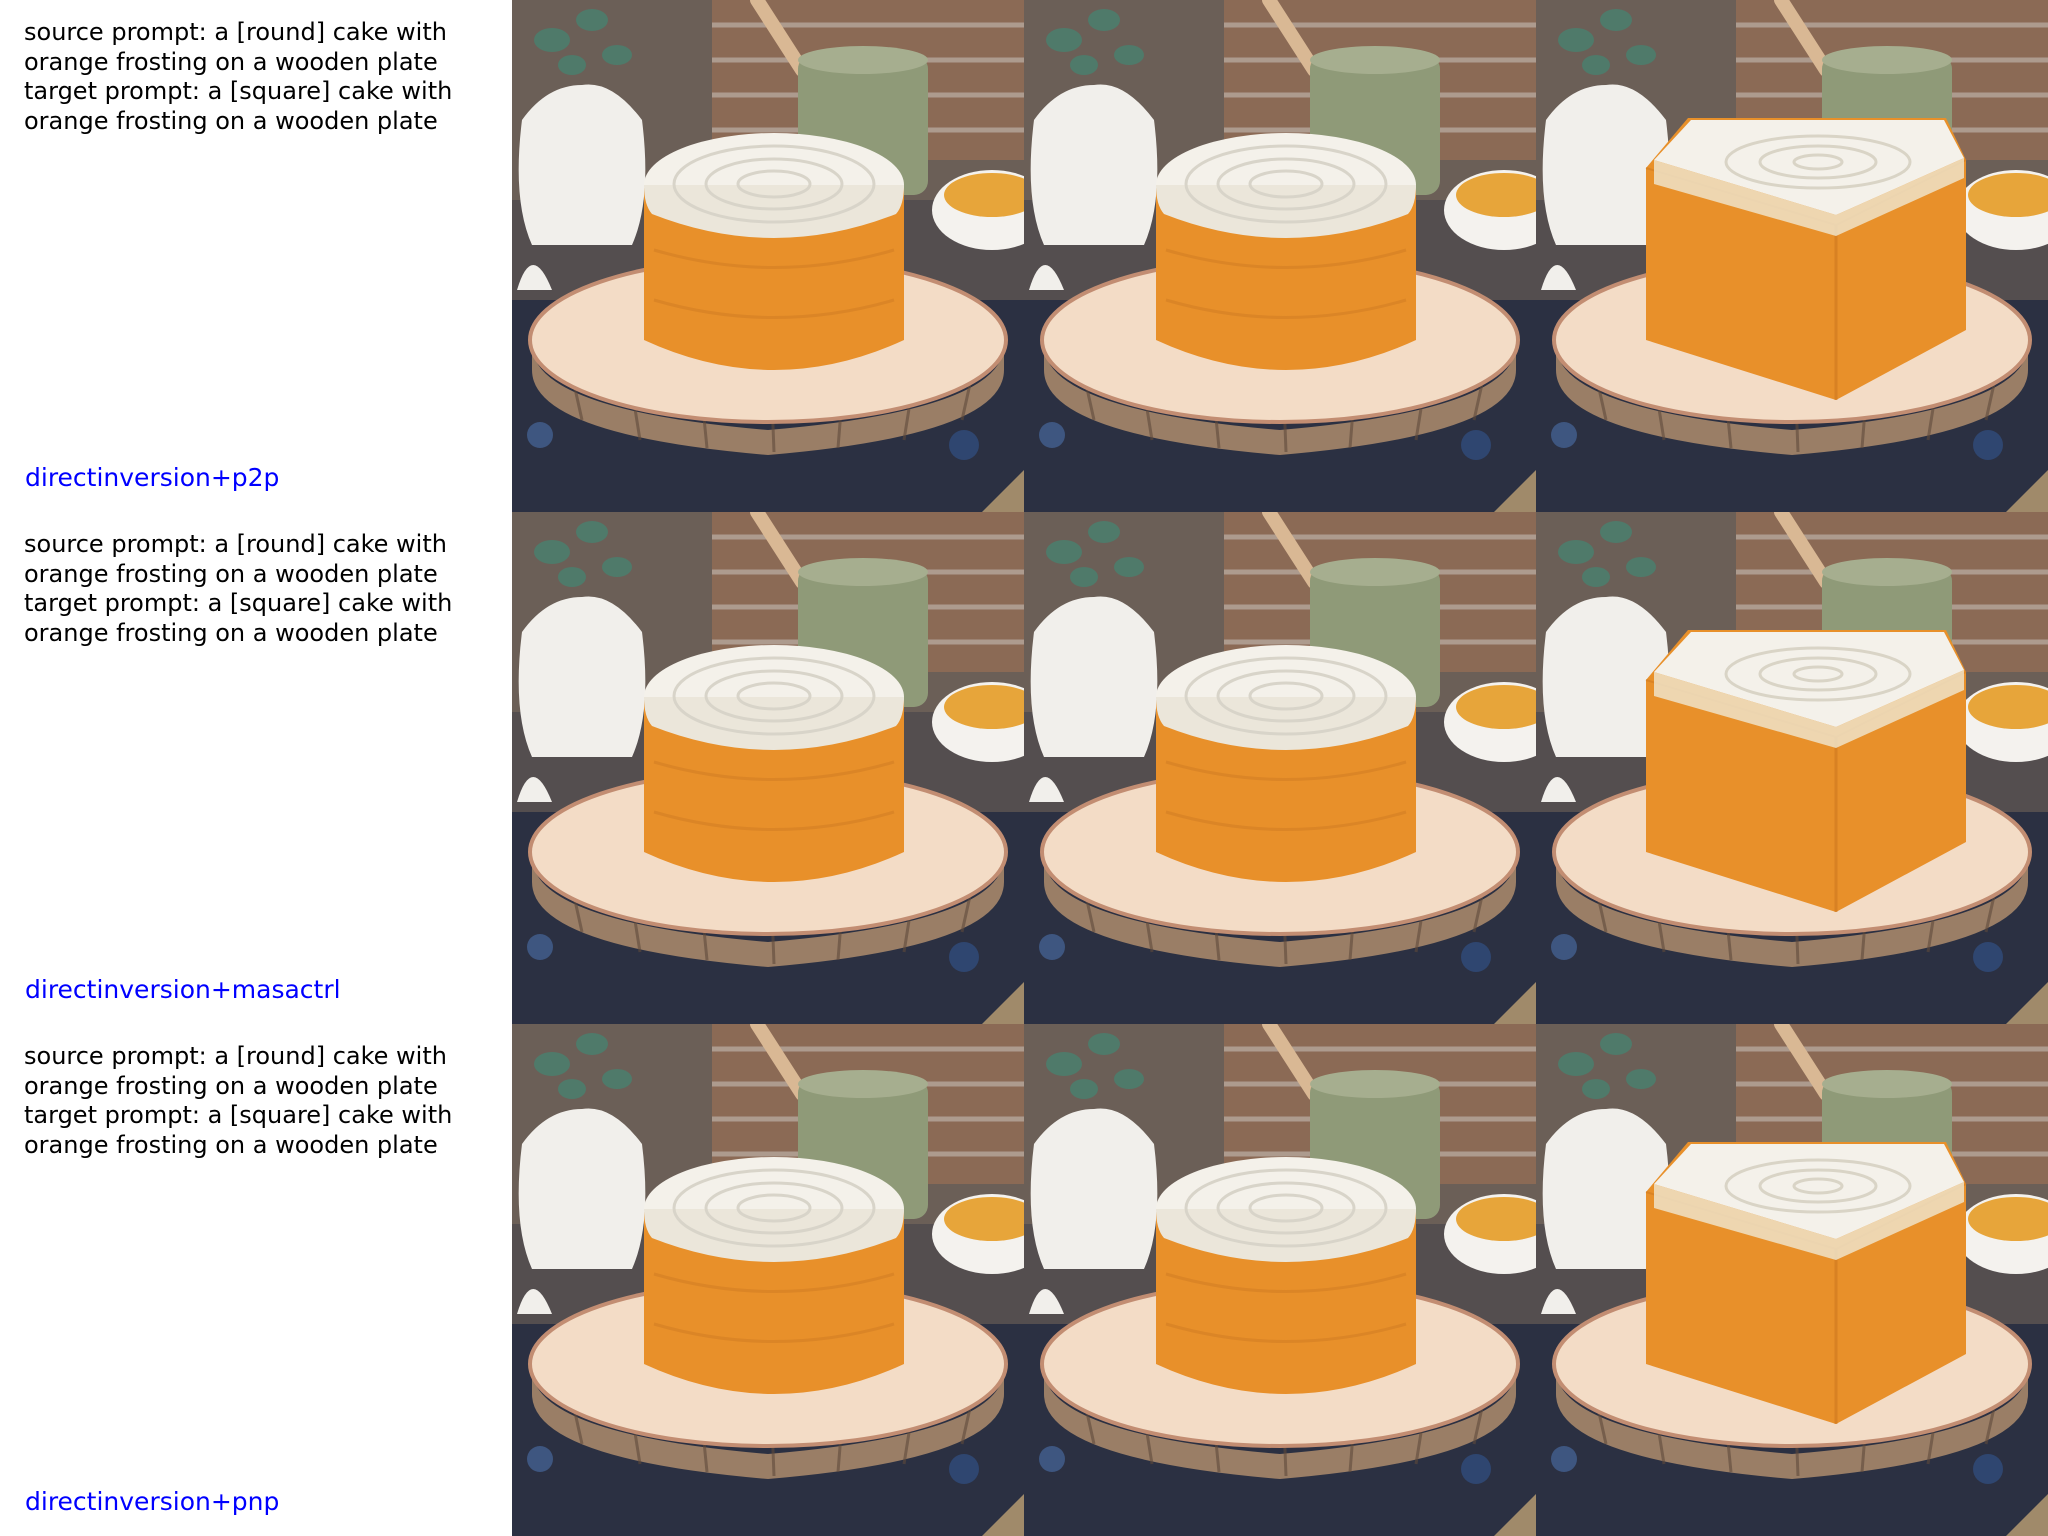 Image resolution: width=2048 pixels, height=1536 pixels. I want to click on method-label: directinversion+p2p, so click(152, 477).